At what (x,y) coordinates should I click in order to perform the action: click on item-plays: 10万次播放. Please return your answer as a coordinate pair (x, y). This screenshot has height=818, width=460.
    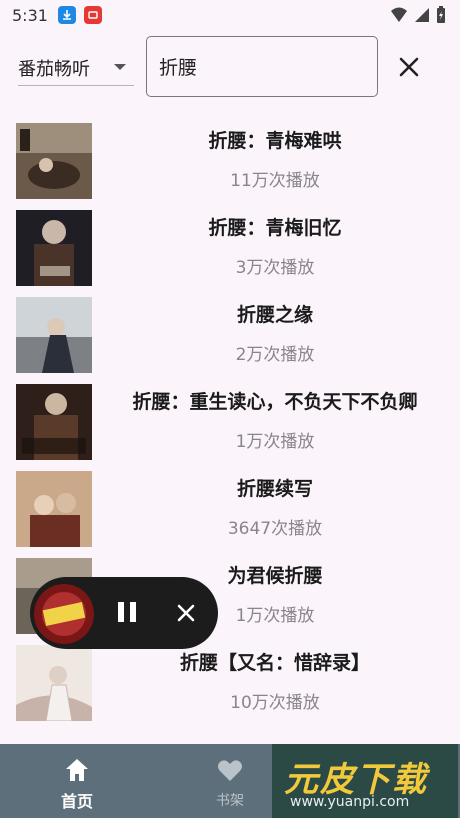
    Looking at the image, I should click on (275, 703).